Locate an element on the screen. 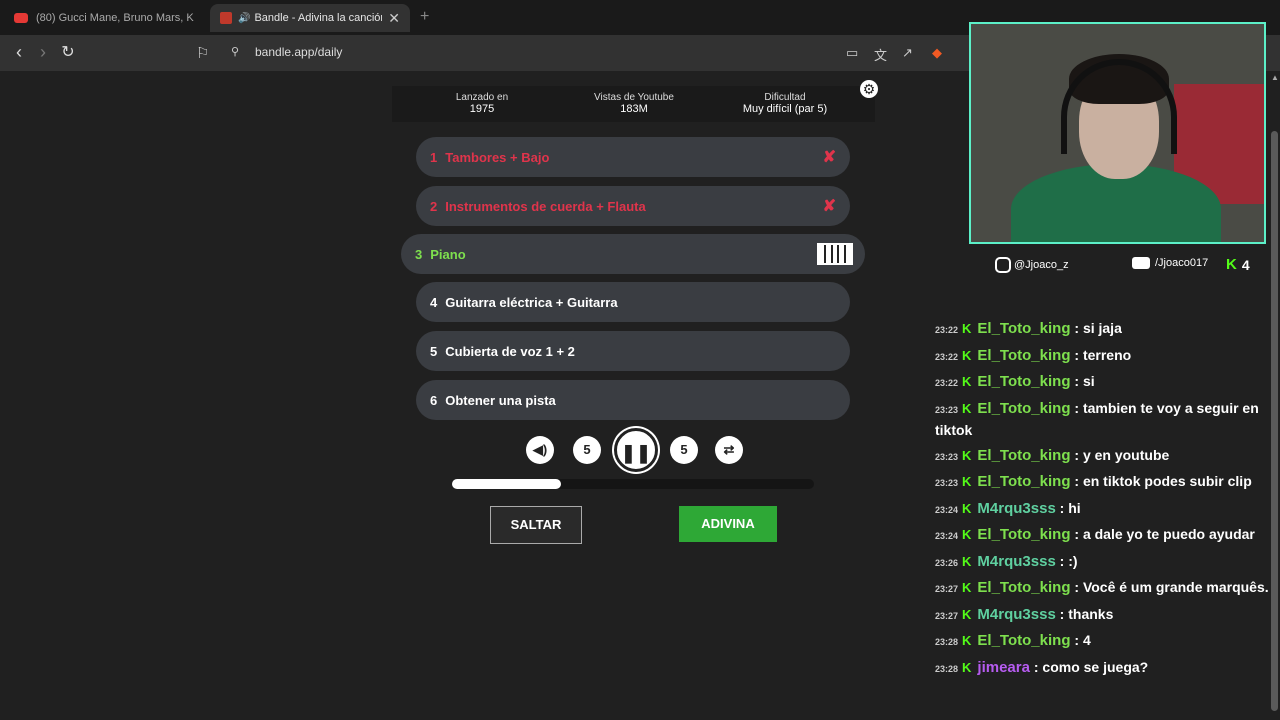 Image resolution: width=1280 pixels, height=720 pixels. cast-icon: ▭ is located at coordinates (852, 53).